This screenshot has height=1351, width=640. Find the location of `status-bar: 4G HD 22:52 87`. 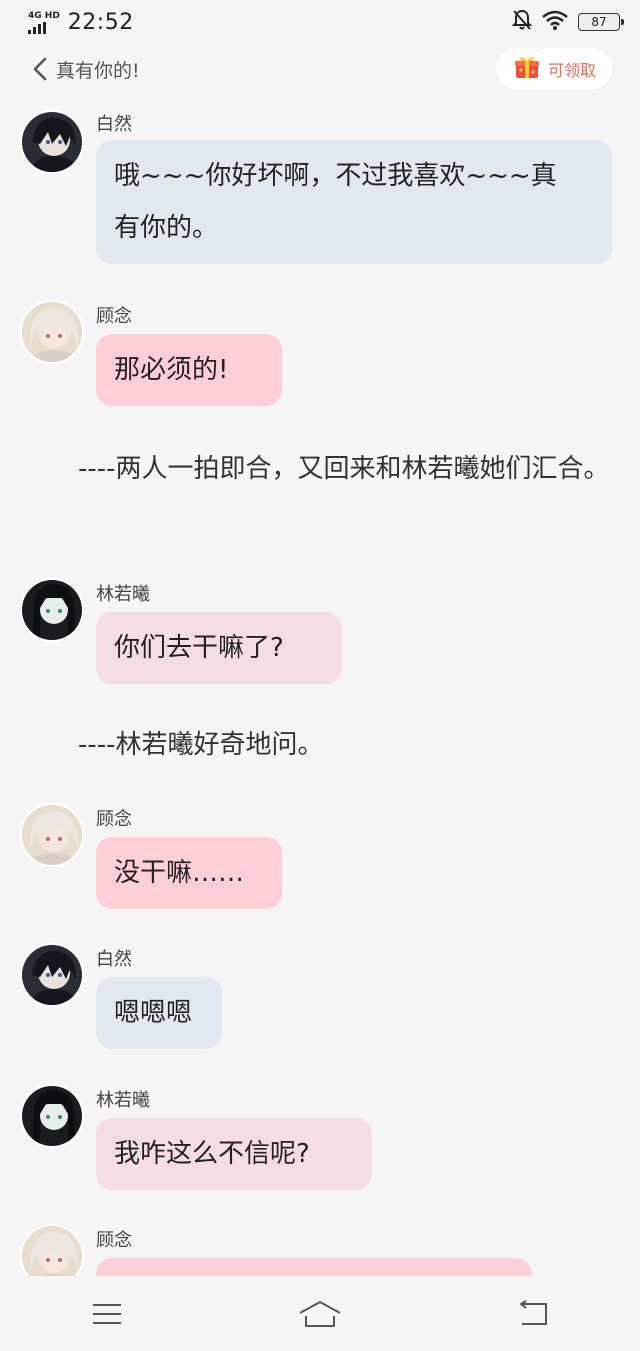

status-bar: 4G HD 22:52 87 is located at coordinates (320, 22).